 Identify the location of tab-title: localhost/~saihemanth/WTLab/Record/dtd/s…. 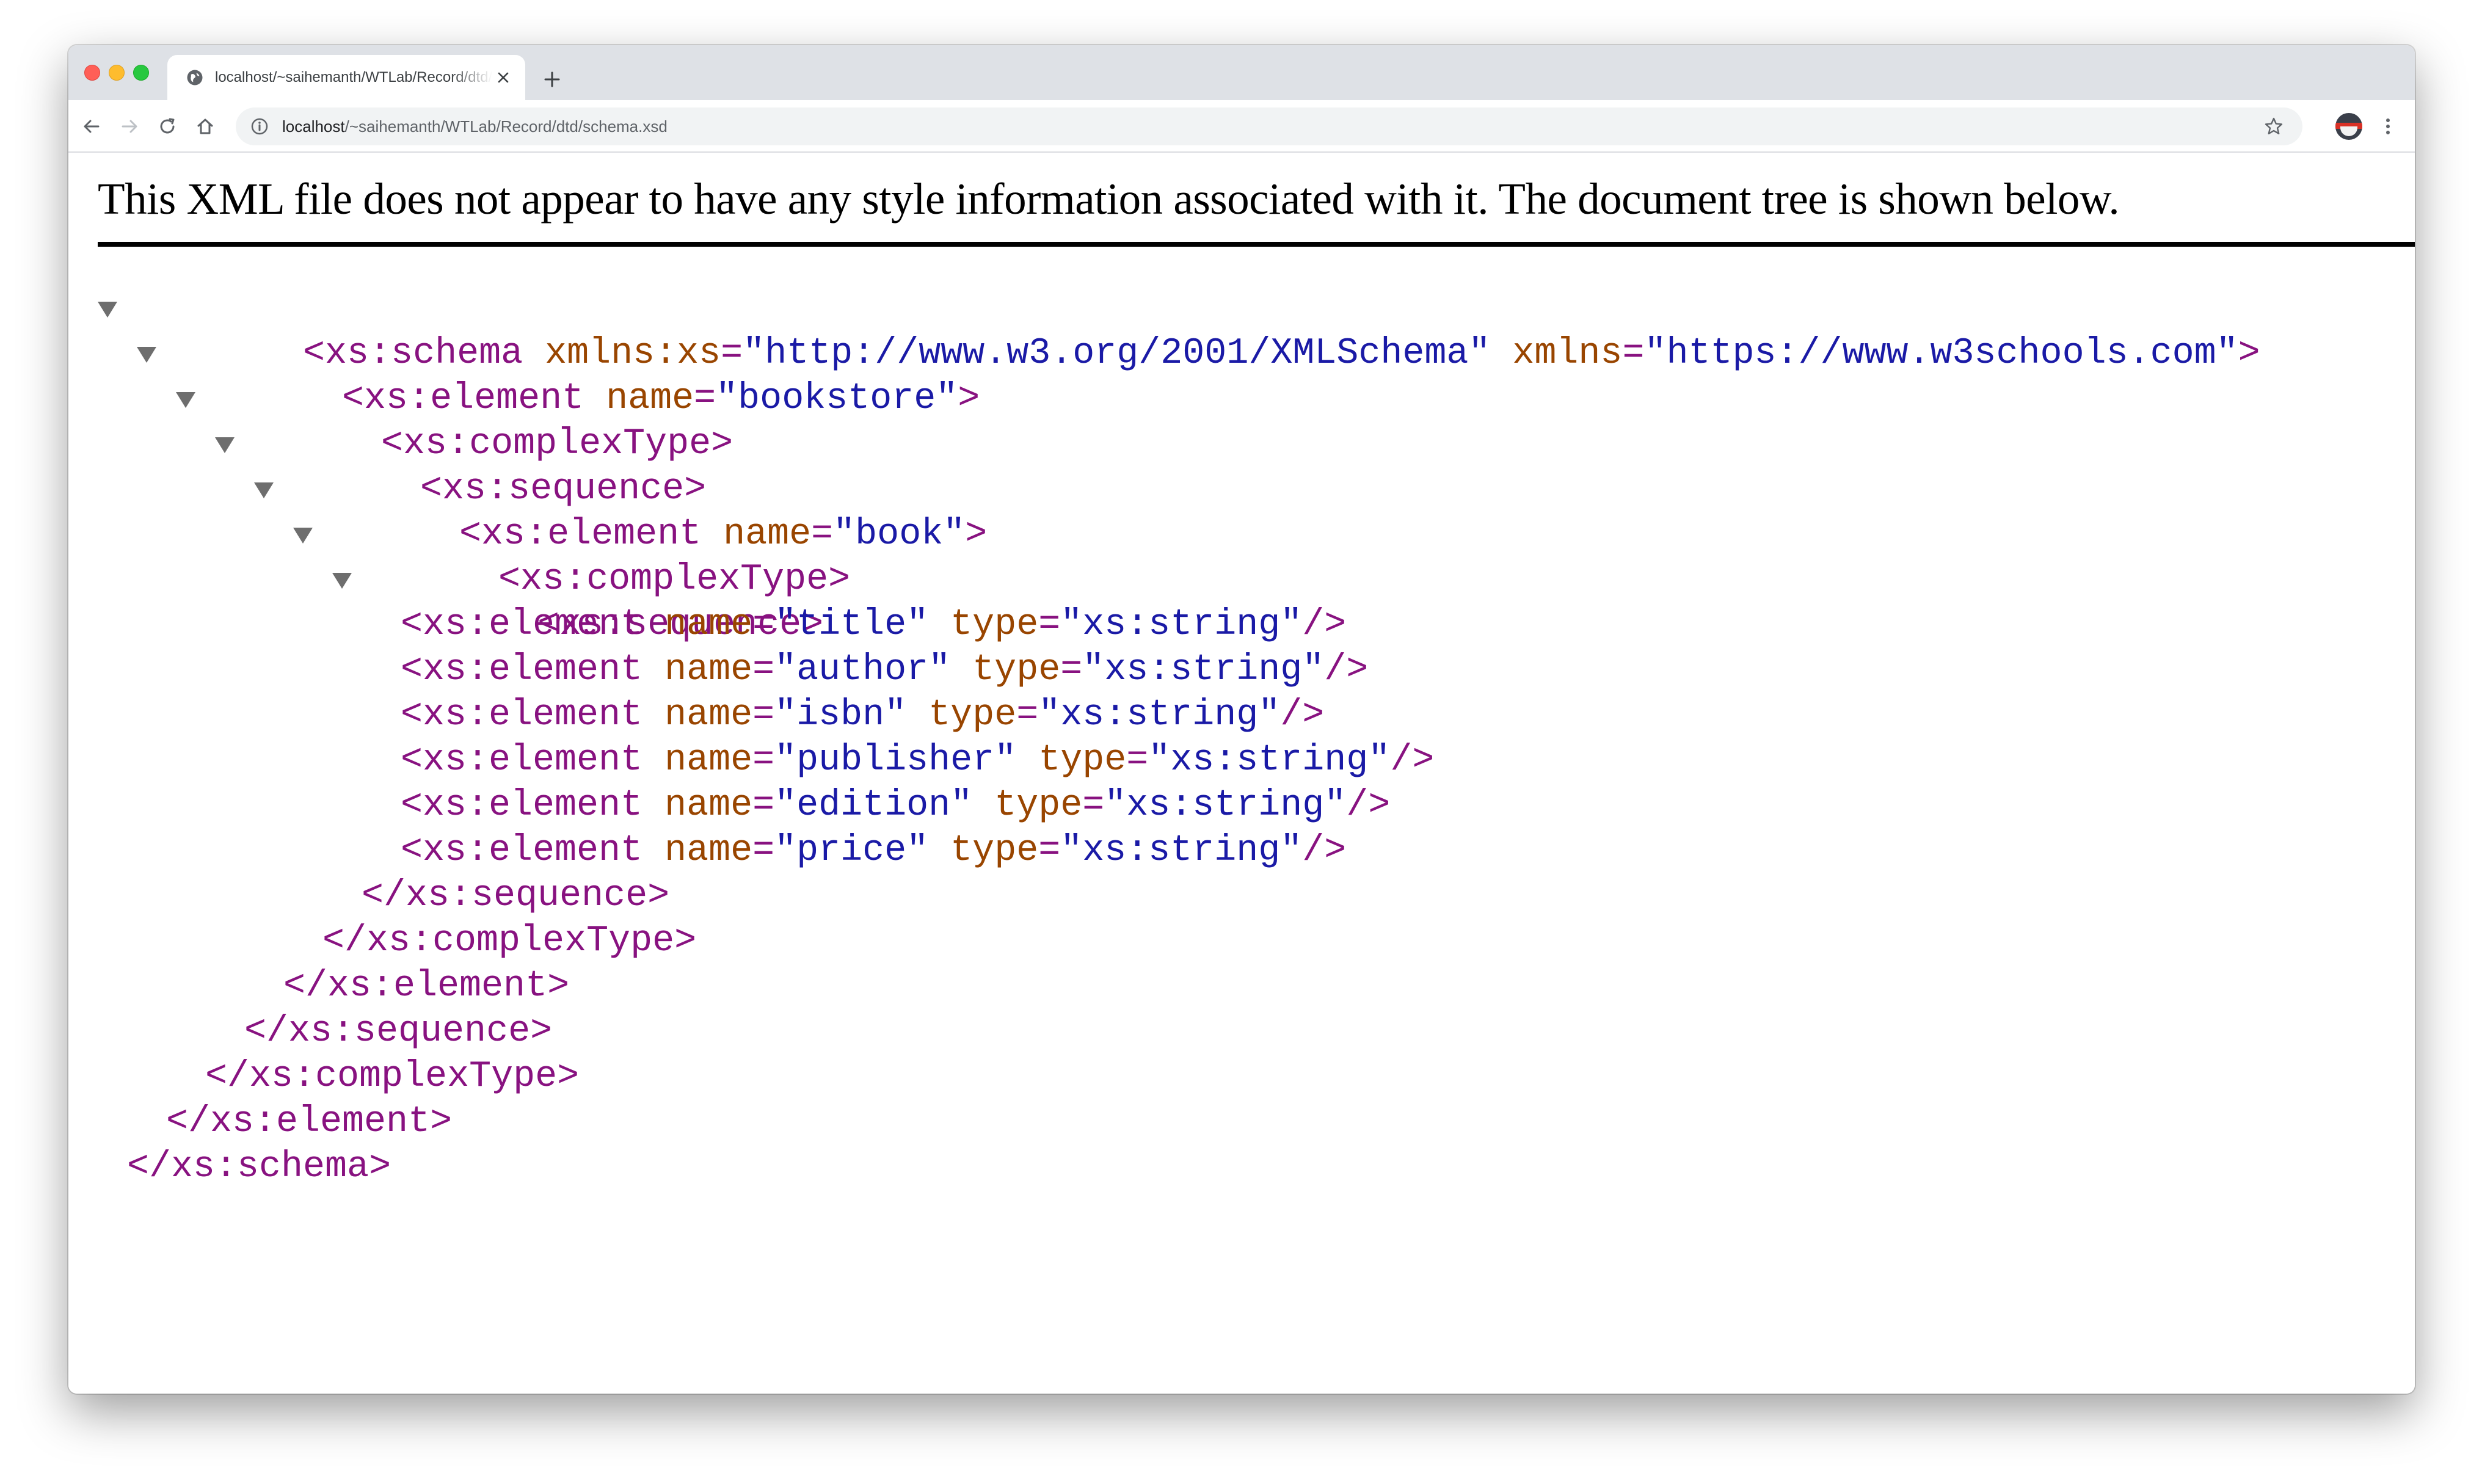
(353, 77).